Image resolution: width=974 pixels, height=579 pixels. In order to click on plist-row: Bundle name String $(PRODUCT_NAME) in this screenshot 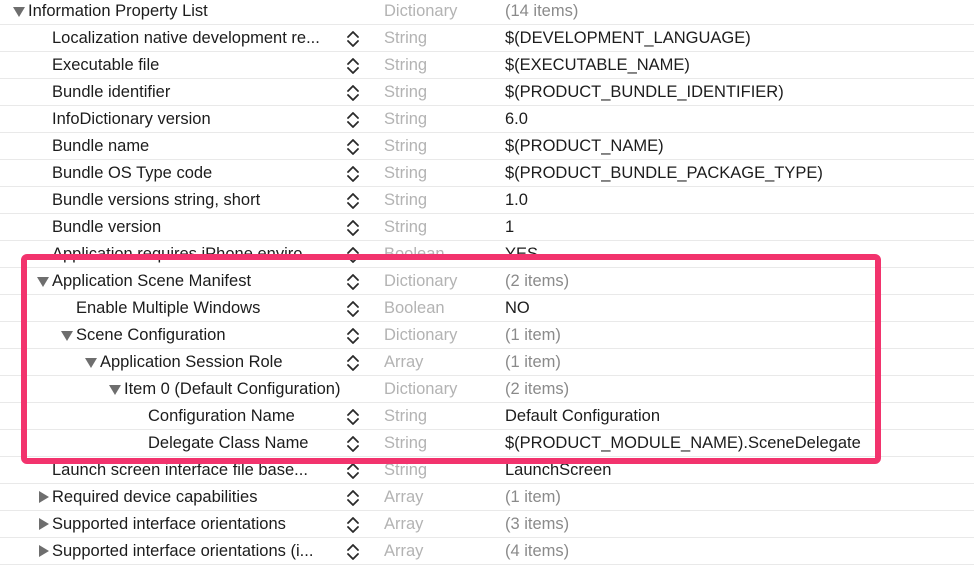, I will do `click(487, 146)`.